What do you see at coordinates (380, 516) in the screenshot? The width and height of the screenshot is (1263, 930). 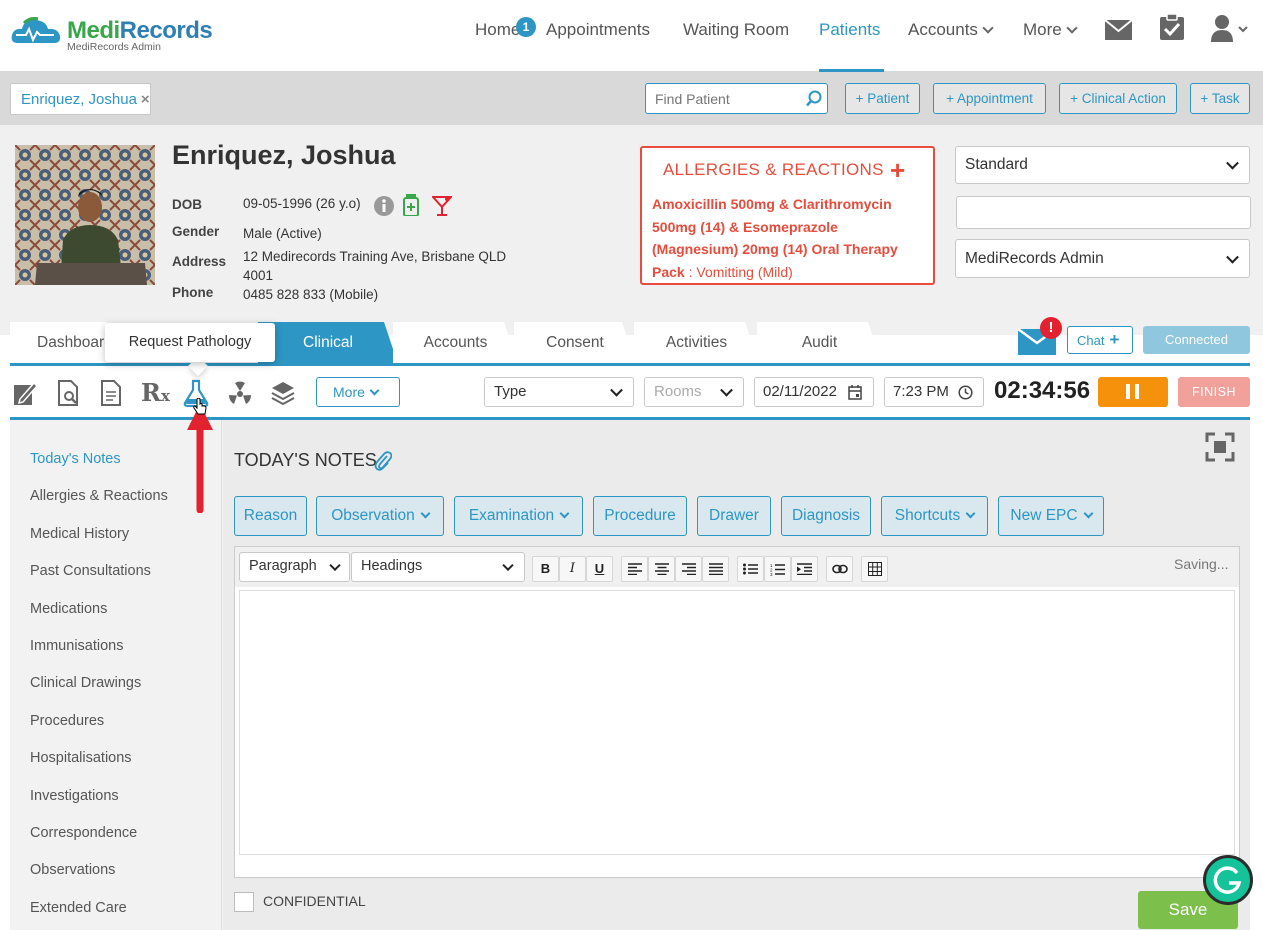 I see `observation-button: Observation` at bounding box center [380, 516].